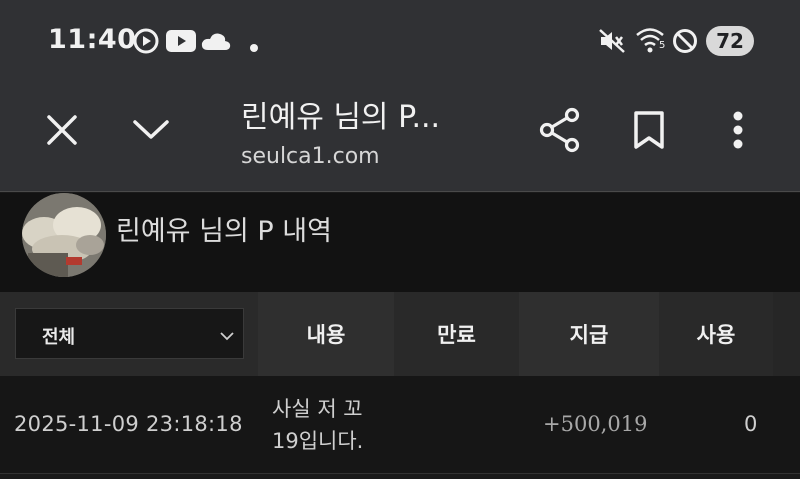 The image size is (800, 479). Describe the element at coordinates (181, 43) in the screenshot. I see `youtube-icon` at that location.